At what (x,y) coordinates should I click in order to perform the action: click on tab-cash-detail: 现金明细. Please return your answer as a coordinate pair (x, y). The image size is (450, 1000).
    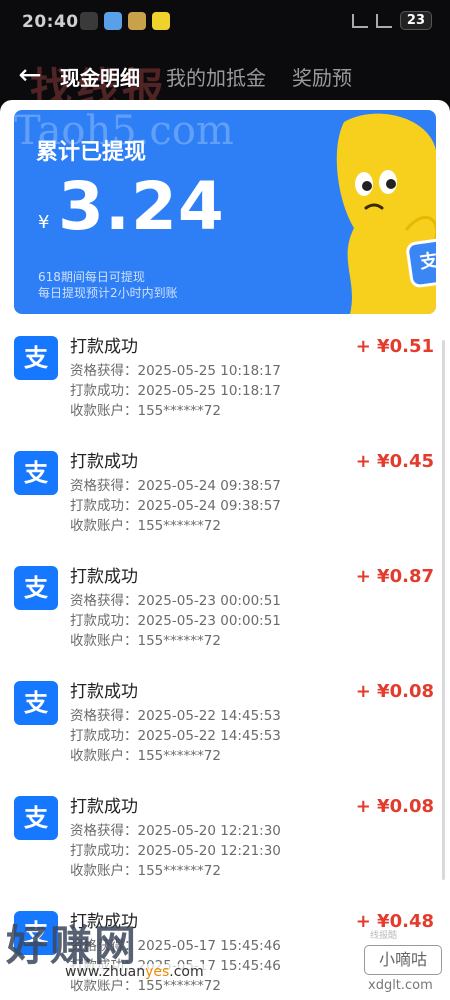
    Looking at the image, I should click on (100, 81).